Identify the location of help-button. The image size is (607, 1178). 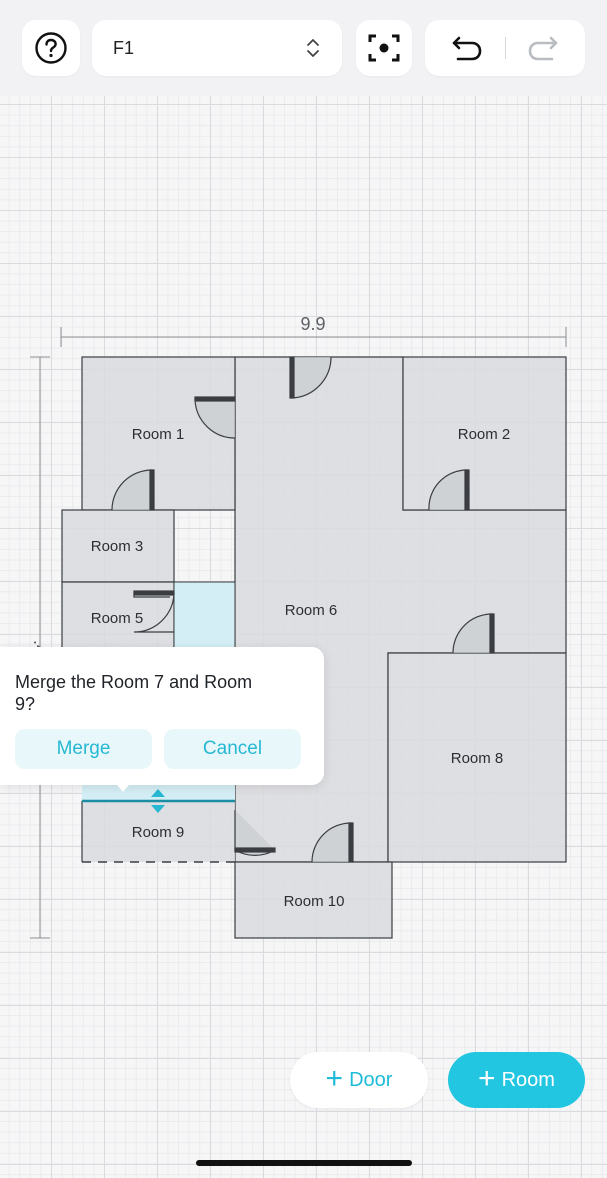
(51, 48).